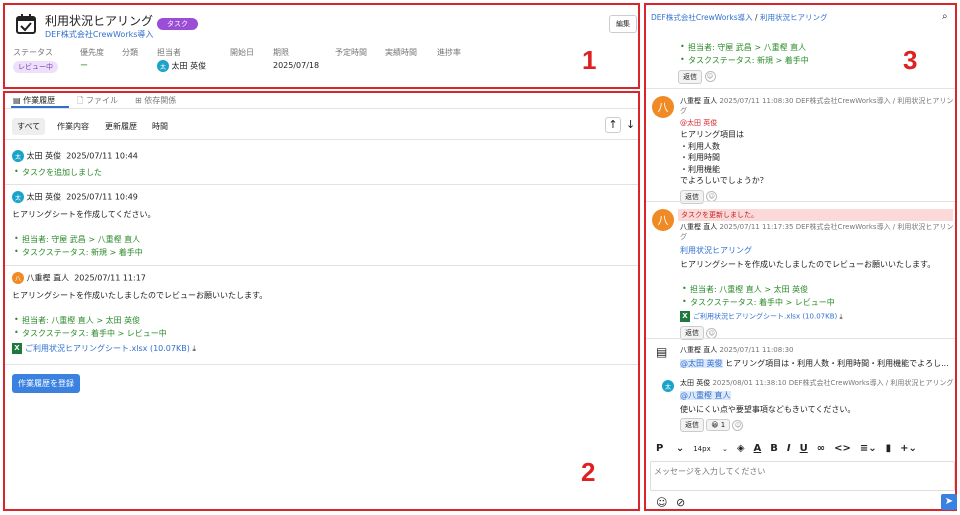 The image size is (960, 515). Describe the element at coordinates (802, 476) in the screenshot. I see `message-input: メッセージを入力してください` at that location.